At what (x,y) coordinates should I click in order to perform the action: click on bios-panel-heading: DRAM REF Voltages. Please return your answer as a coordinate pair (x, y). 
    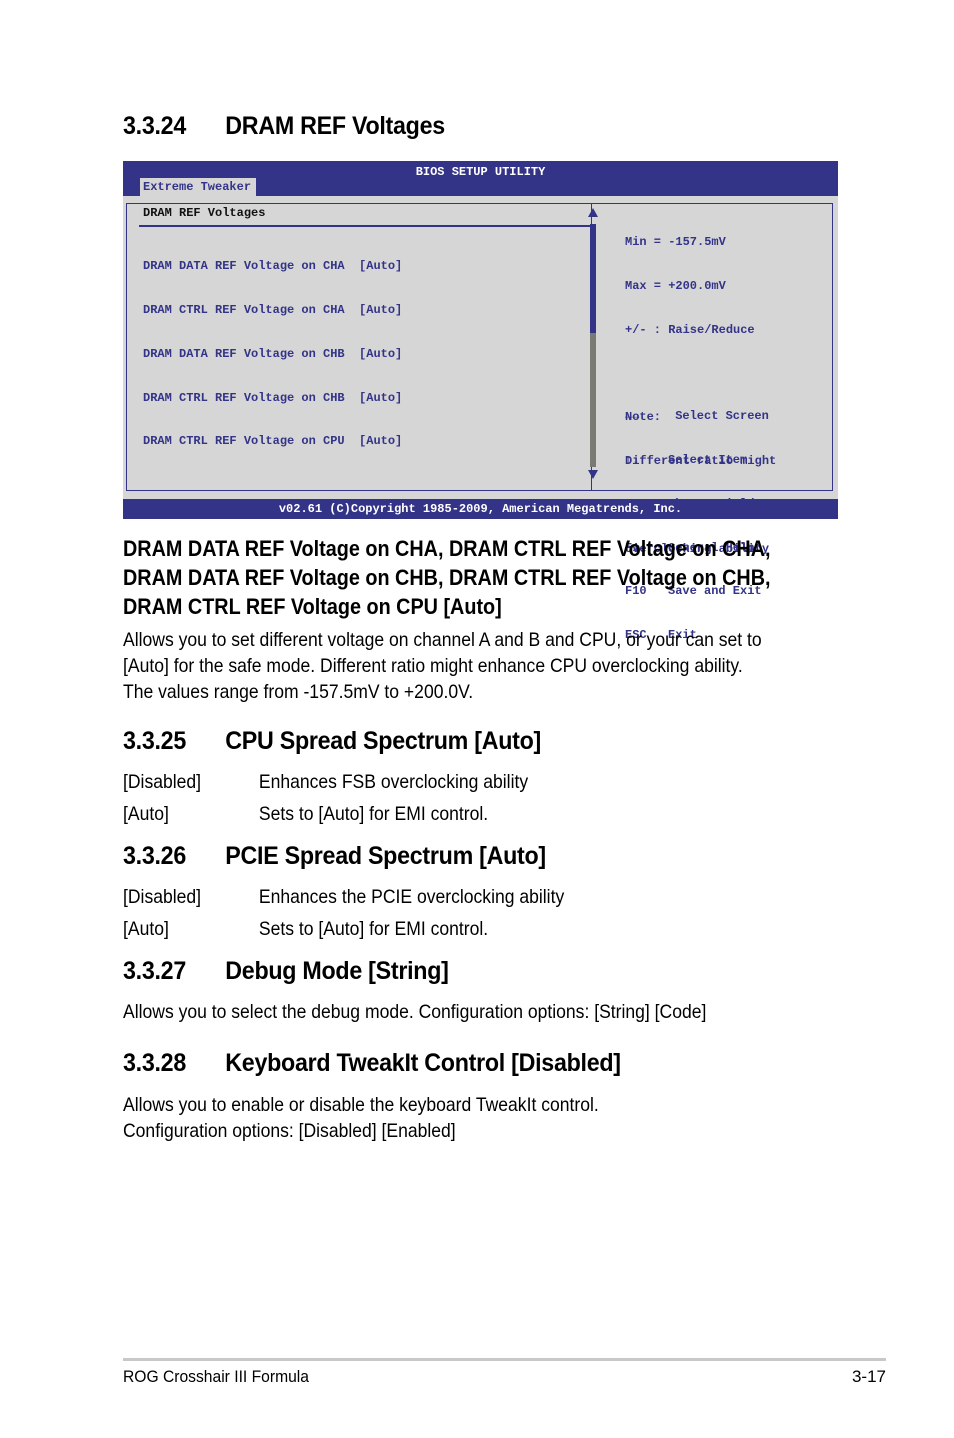
    Looking at the image, I should click on (204, 213).